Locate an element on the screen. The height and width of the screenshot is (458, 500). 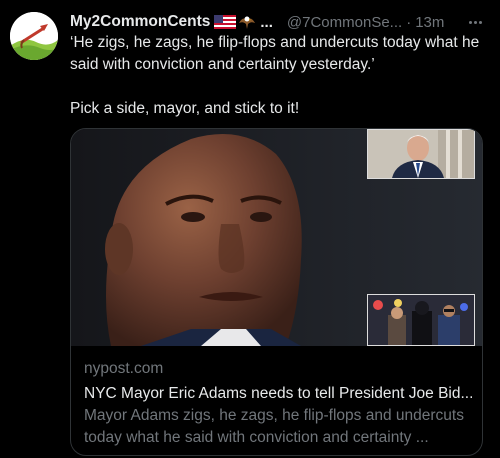
street-scene-photo is located at coordinates (421, 320).